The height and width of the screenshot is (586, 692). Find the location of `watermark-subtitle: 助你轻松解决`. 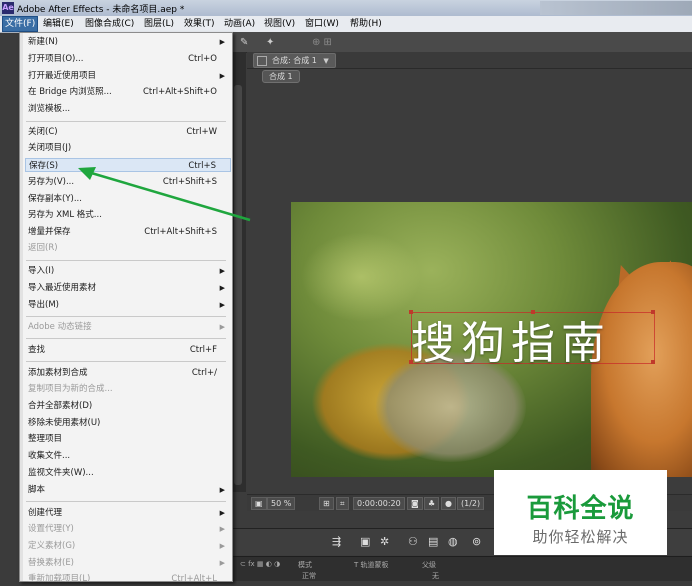

watermark-subtitle: 助你轻松解决 is located at coordinates (580, 537).